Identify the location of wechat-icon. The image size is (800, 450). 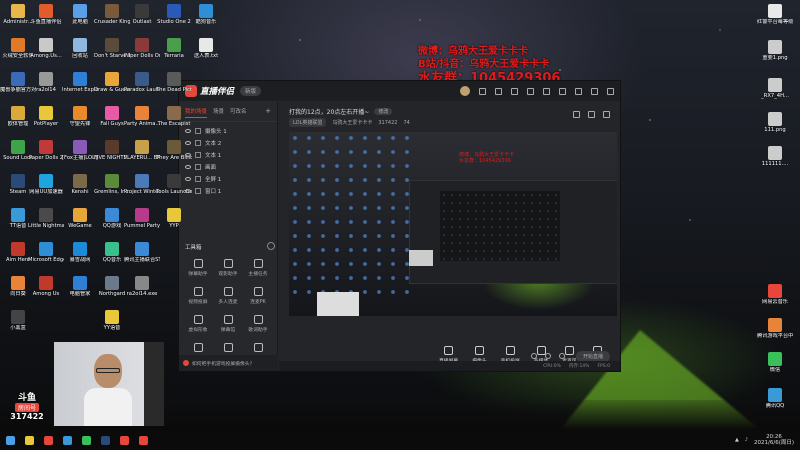
(86, 440).